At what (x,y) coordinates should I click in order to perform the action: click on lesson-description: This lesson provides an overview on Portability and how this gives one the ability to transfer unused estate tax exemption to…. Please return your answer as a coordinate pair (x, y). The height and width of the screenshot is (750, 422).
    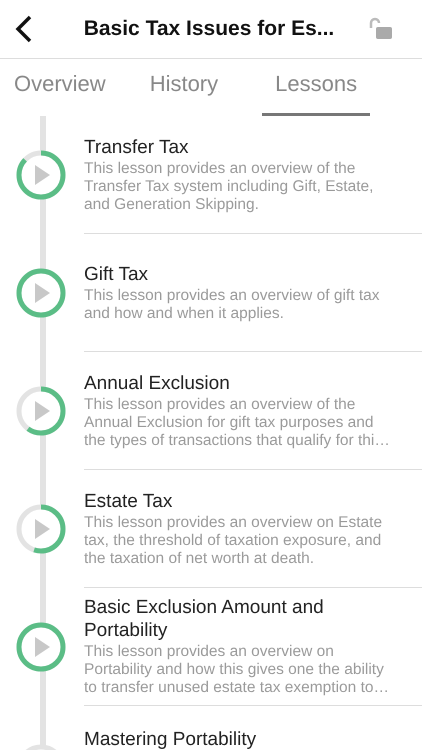
    Looking at the image, I should click on (237, 670).